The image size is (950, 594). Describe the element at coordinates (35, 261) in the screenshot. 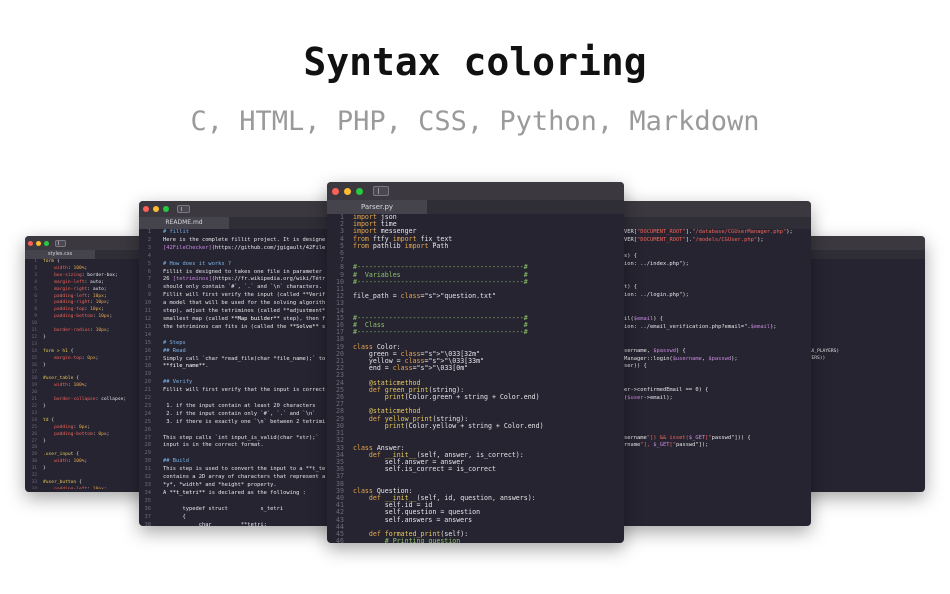

I see `line-number: 1` at that location.